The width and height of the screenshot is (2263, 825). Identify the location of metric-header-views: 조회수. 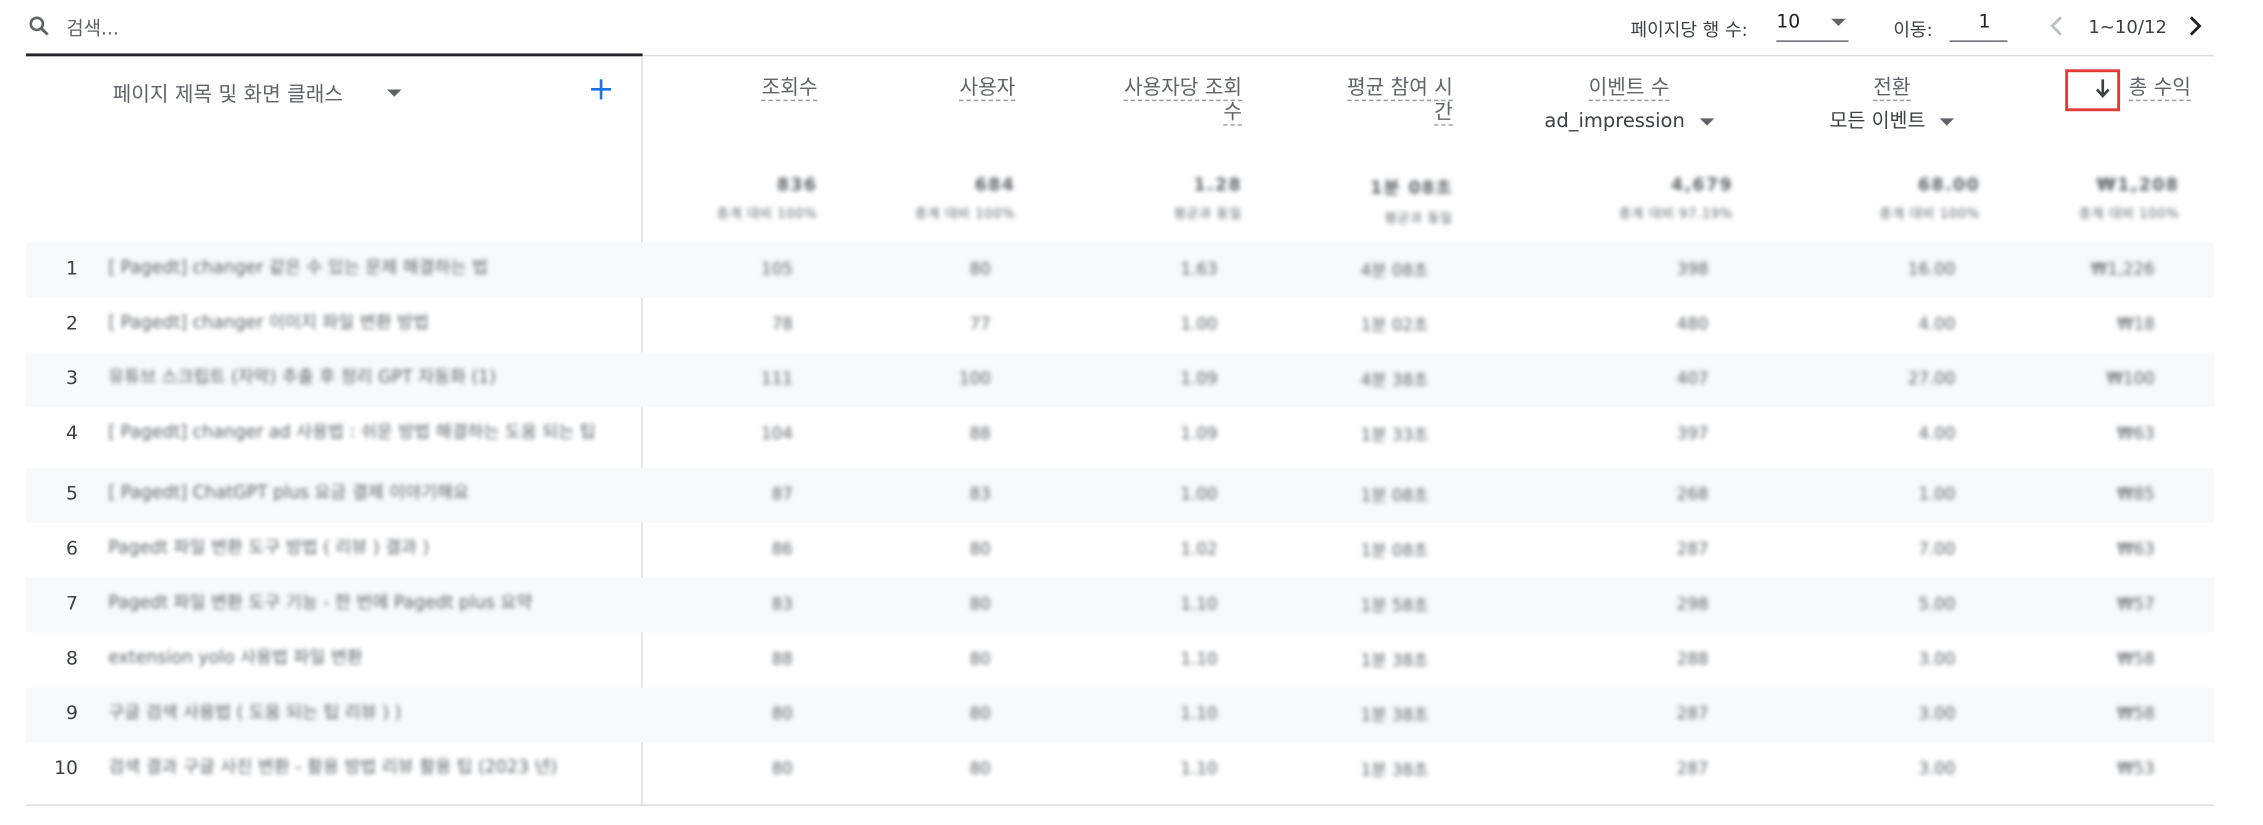
(789, 89).